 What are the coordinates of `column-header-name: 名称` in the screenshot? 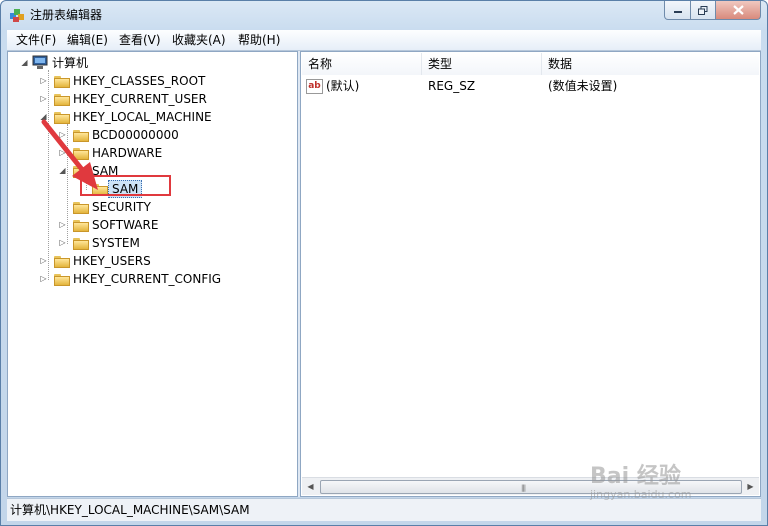 It's located at (362, 64).